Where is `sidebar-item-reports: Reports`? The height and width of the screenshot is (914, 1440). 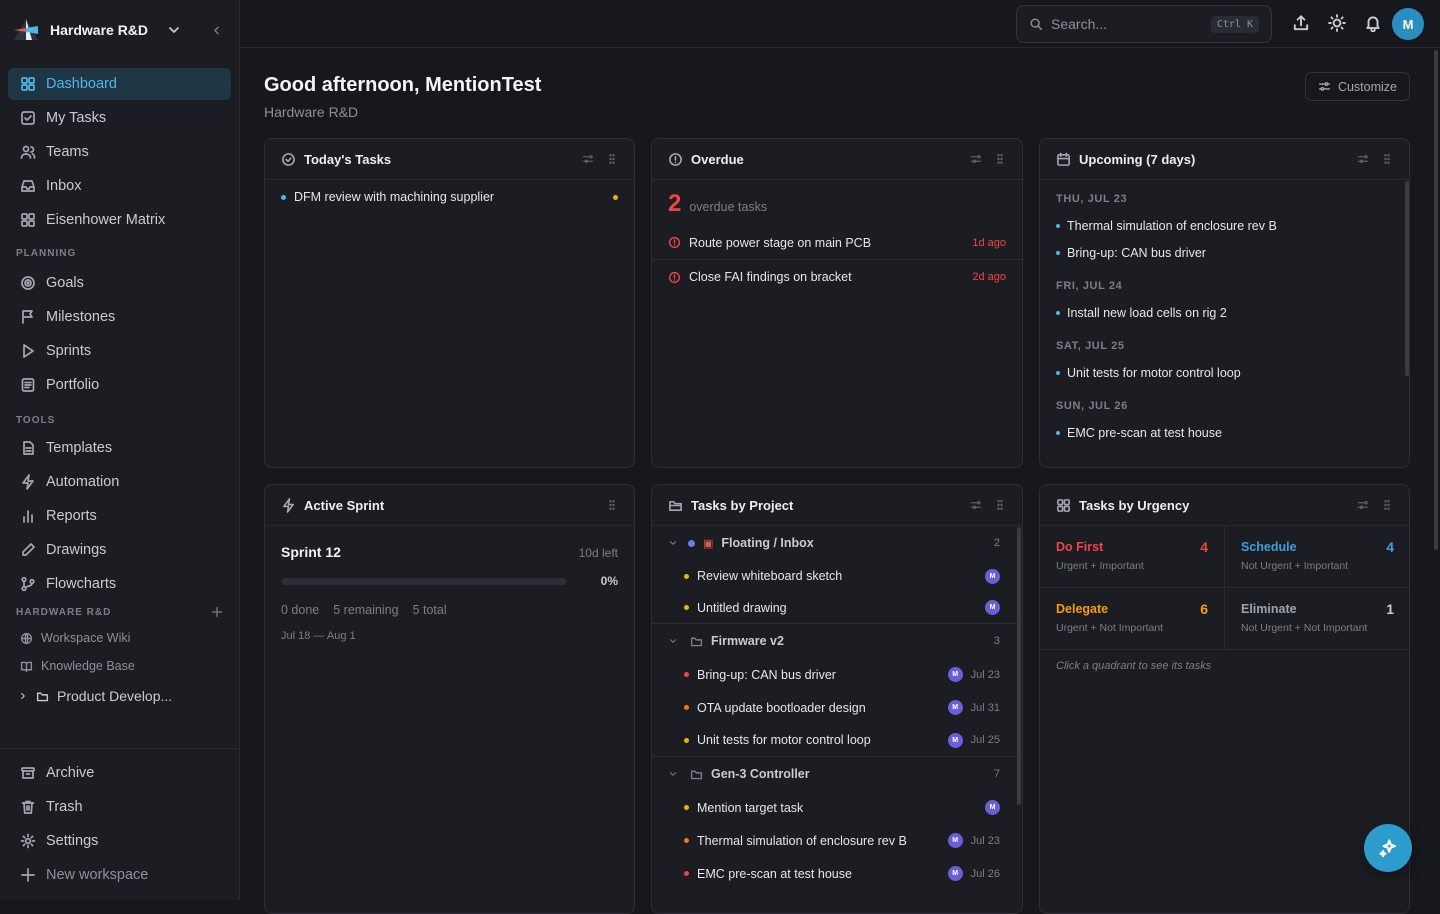
sidebar-item-reports: Reports is located at coordinates (119, 516).